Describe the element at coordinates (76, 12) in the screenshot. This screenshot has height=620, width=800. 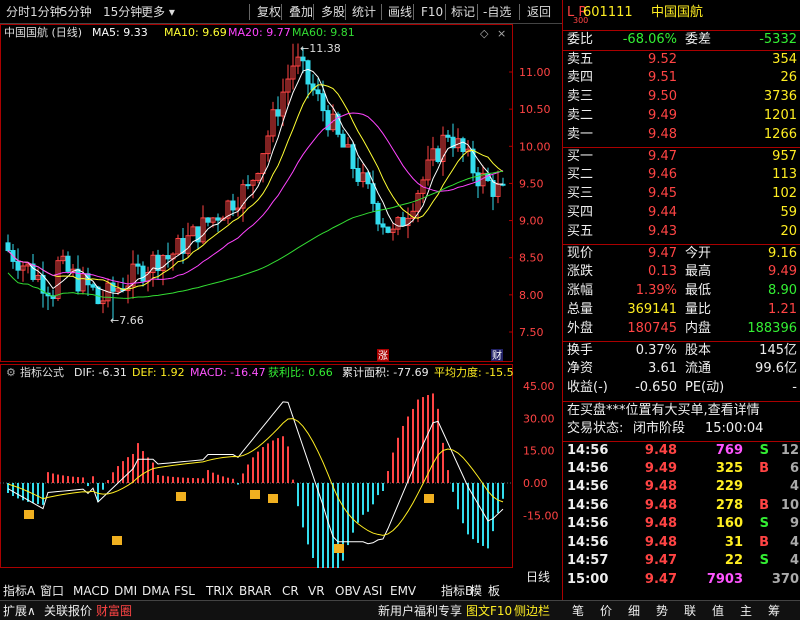
I see `period-tab-2: 5分钟` at that location.